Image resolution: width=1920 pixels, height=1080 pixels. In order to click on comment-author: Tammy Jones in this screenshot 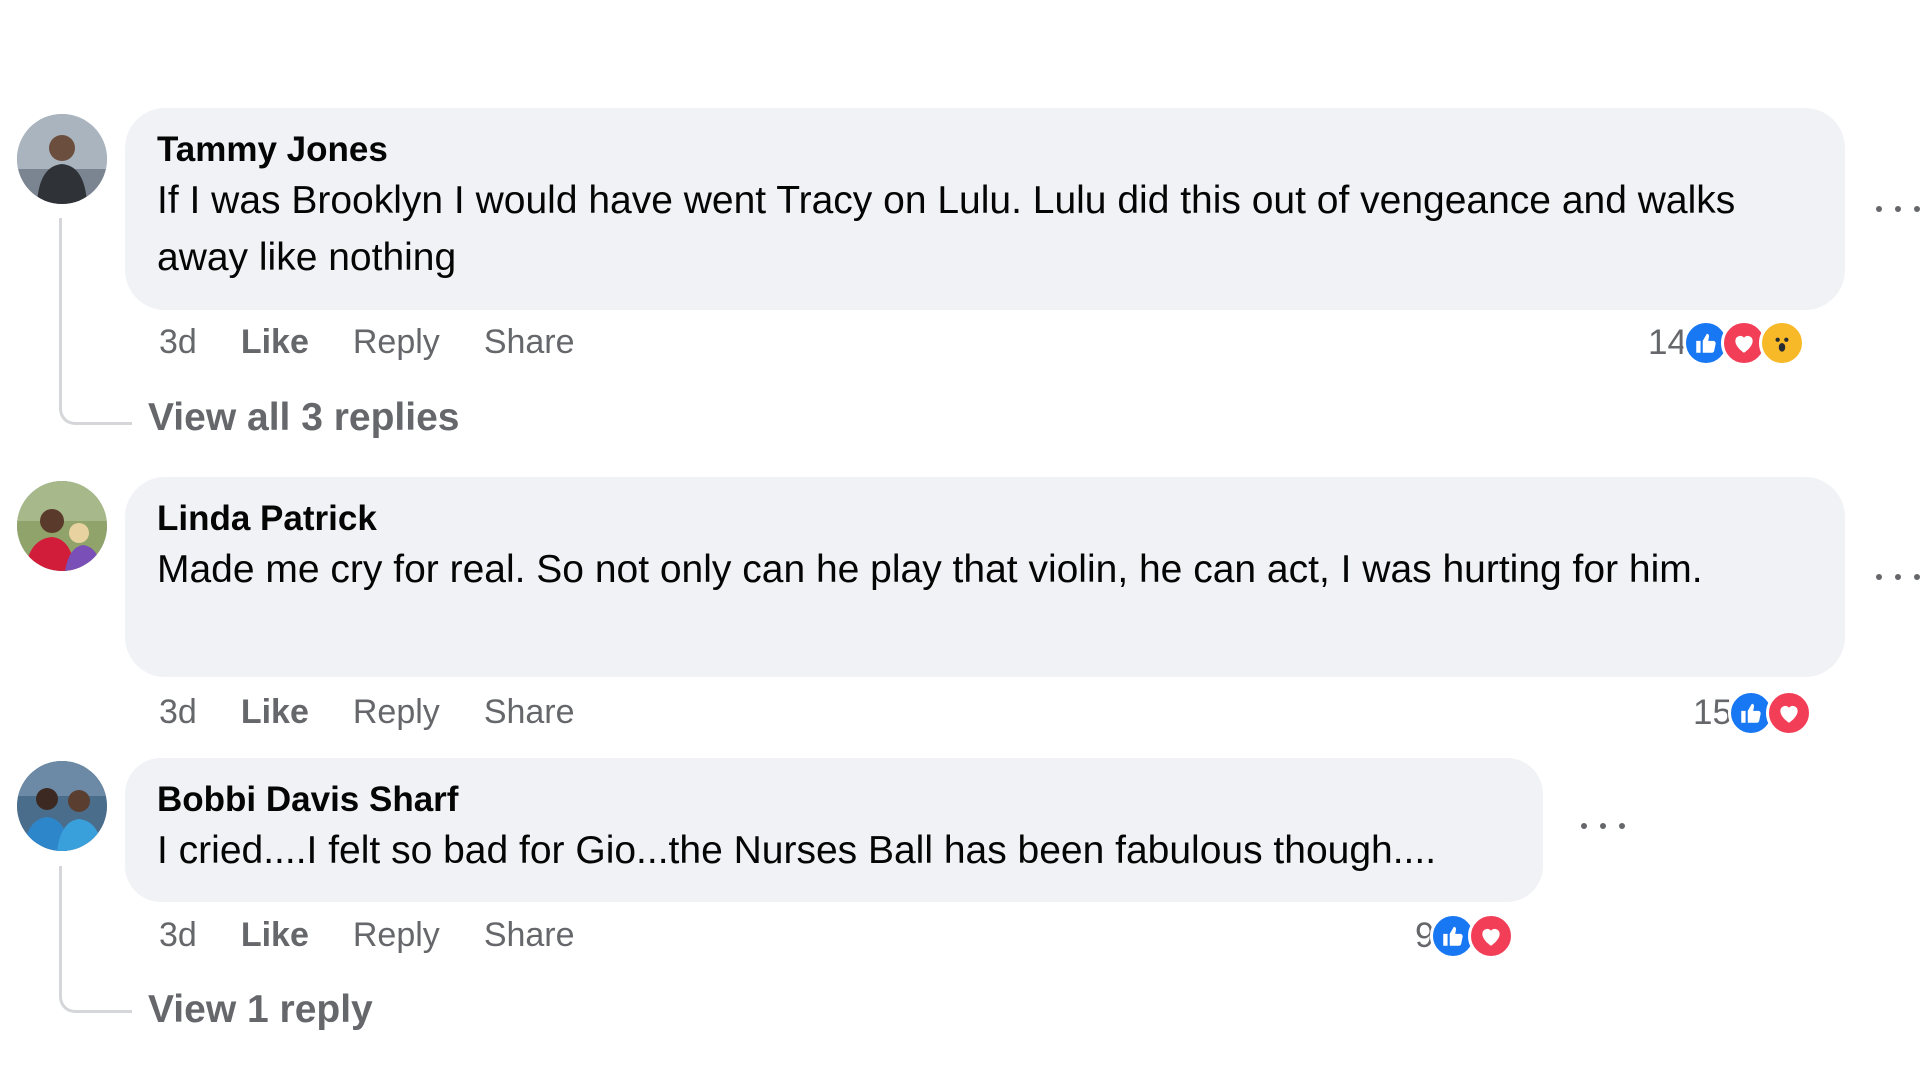, I will do `click(985, 150)`.